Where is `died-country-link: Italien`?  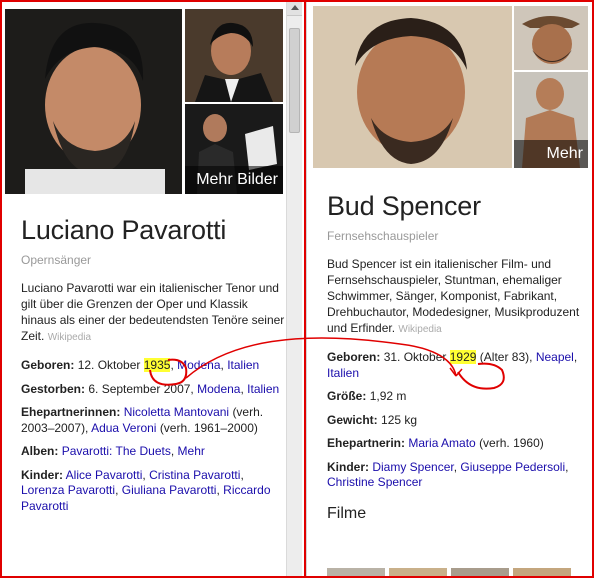
died-country-link: Italien is located at coordinates (263, 389).